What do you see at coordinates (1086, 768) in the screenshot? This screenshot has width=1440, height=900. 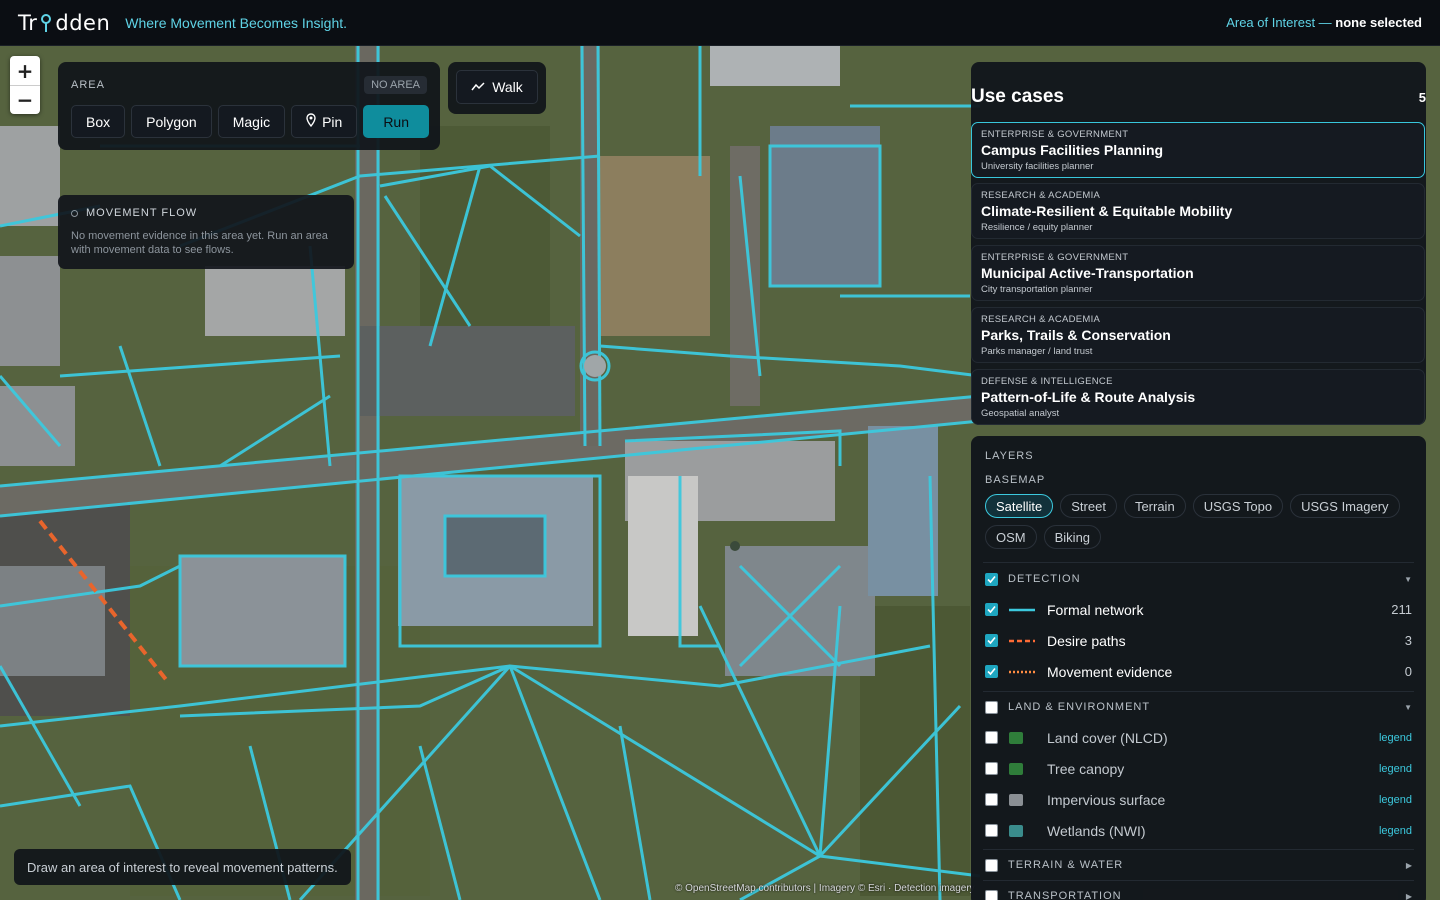 I see `layer-name: Tree canopy` at bounding box center [1086, 768].